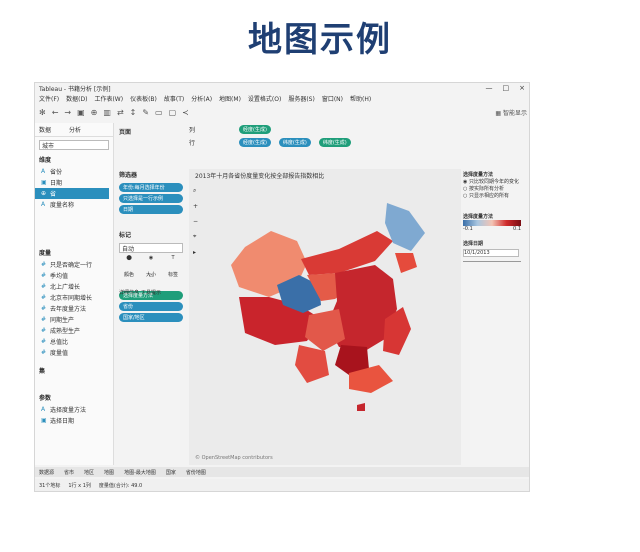  I want to click on label-button: T 标签, so click(173, 266).